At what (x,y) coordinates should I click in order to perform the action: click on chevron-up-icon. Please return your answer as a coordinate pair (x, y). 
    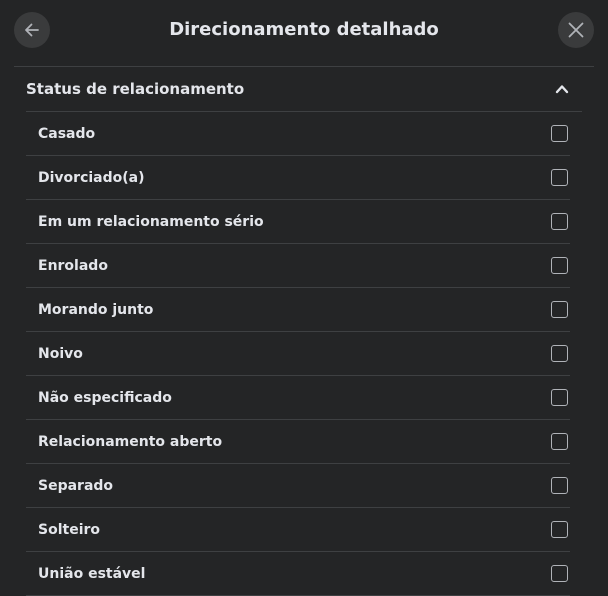
    Looking at the image, I should click on (562, 89).